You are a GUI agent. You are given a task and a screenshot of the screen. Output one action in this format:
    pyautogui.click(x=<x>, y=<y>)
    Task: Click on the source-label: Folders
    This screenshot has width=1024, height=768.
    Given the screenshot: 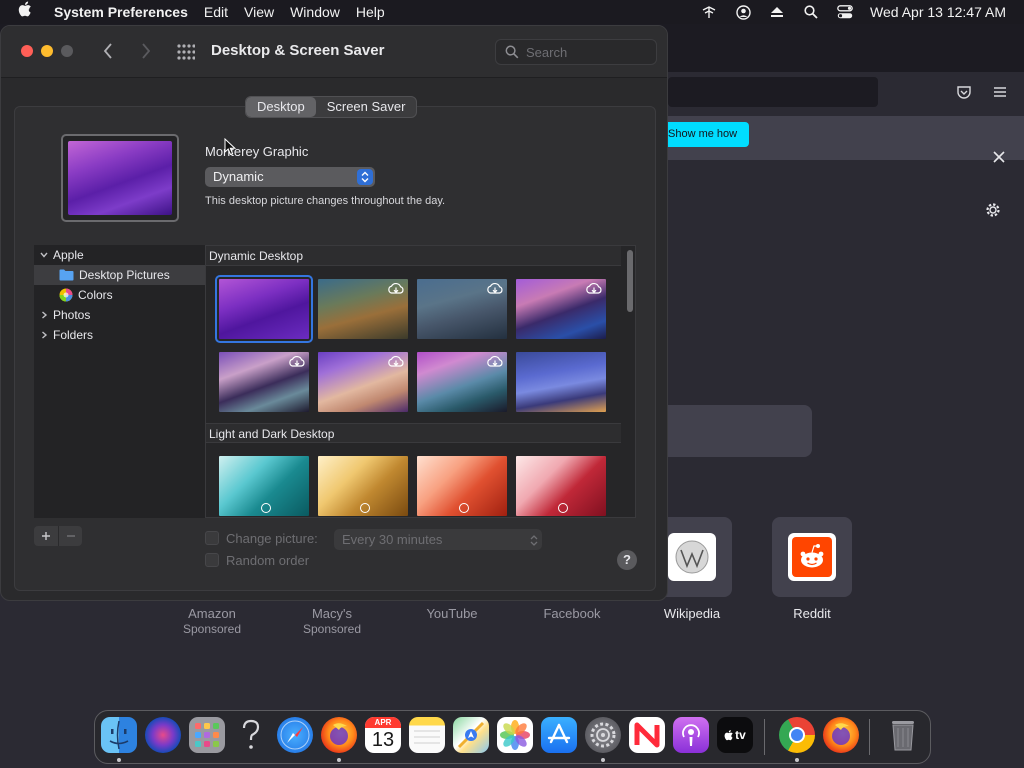 What is the action you would take?
    pyautogui.click(x=73, y=335)
    